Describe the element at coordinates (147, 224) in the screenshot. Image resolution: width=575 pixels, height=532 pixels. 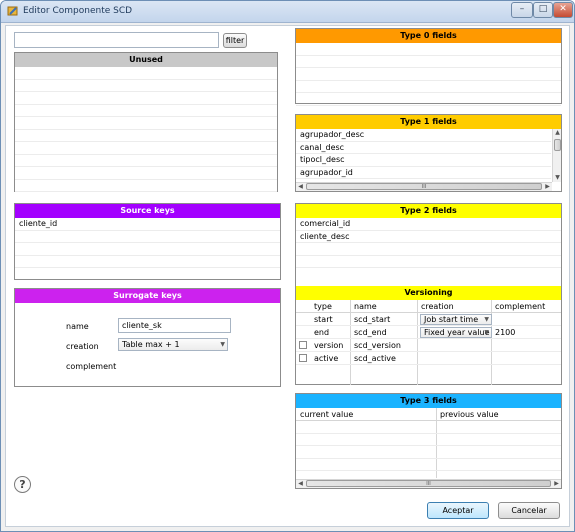
I see `list-item: cliente_id` at that location.